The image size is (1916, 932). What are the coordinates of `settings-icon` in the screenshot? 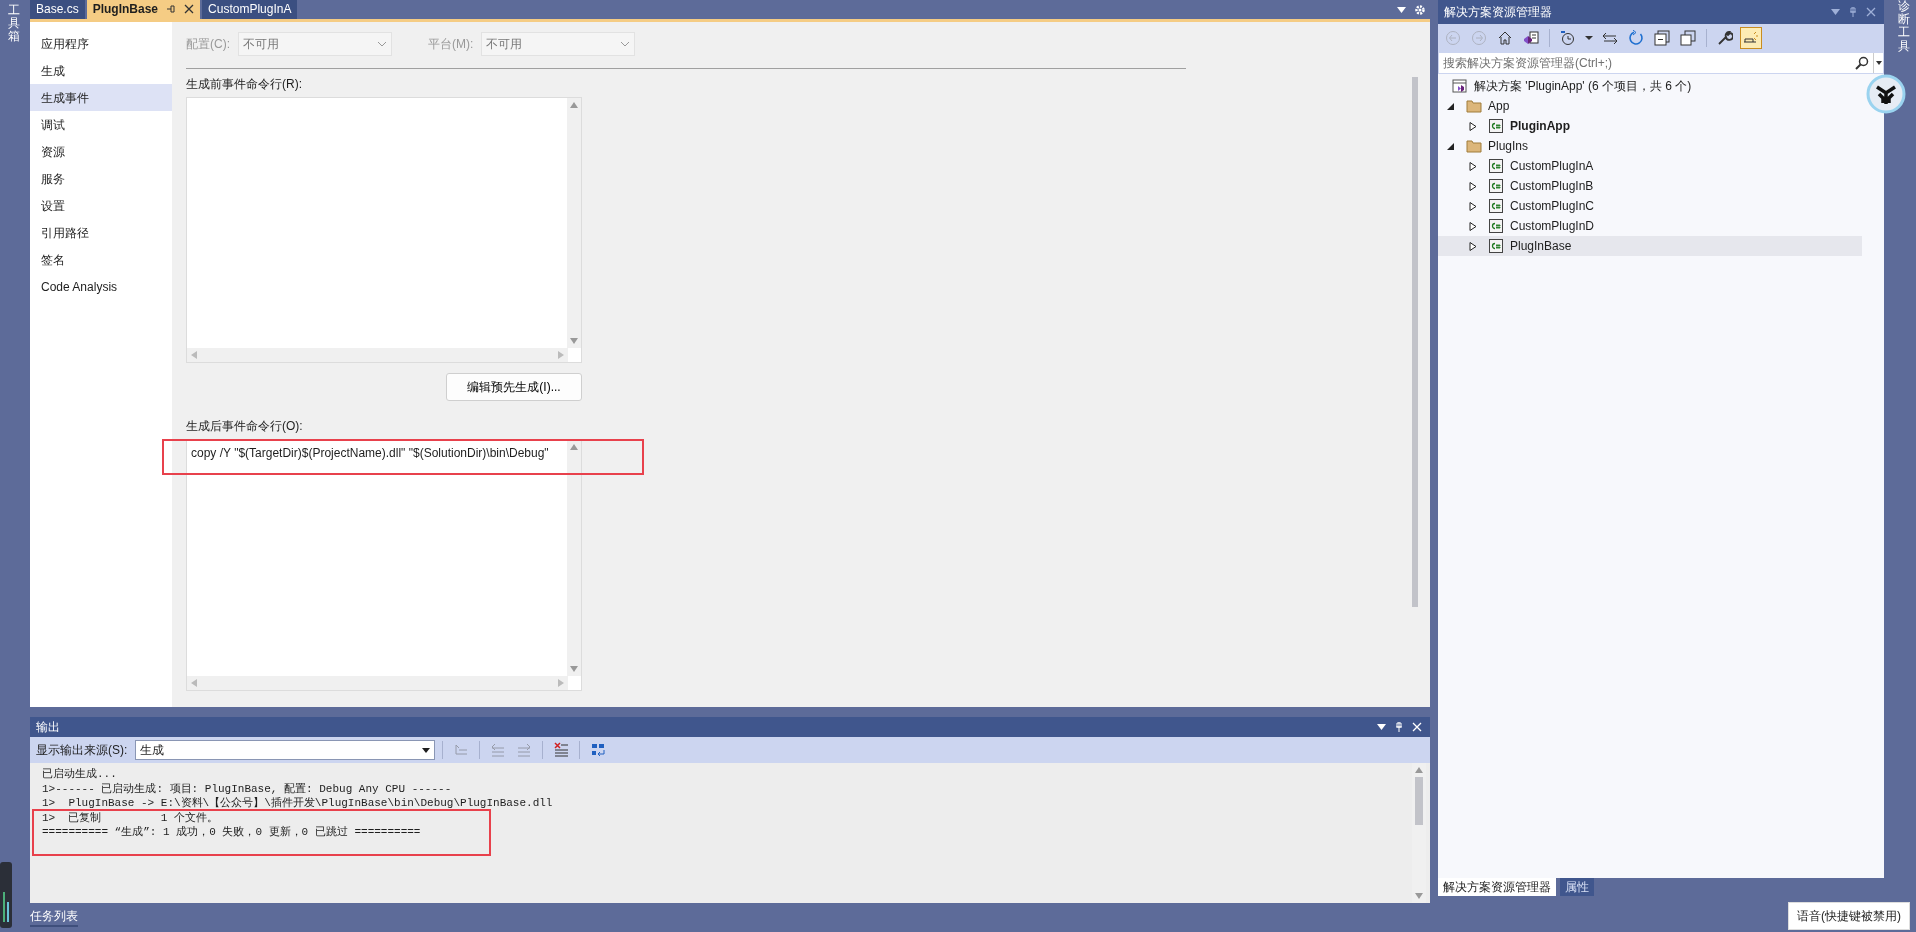 It's located at (1420, 9).